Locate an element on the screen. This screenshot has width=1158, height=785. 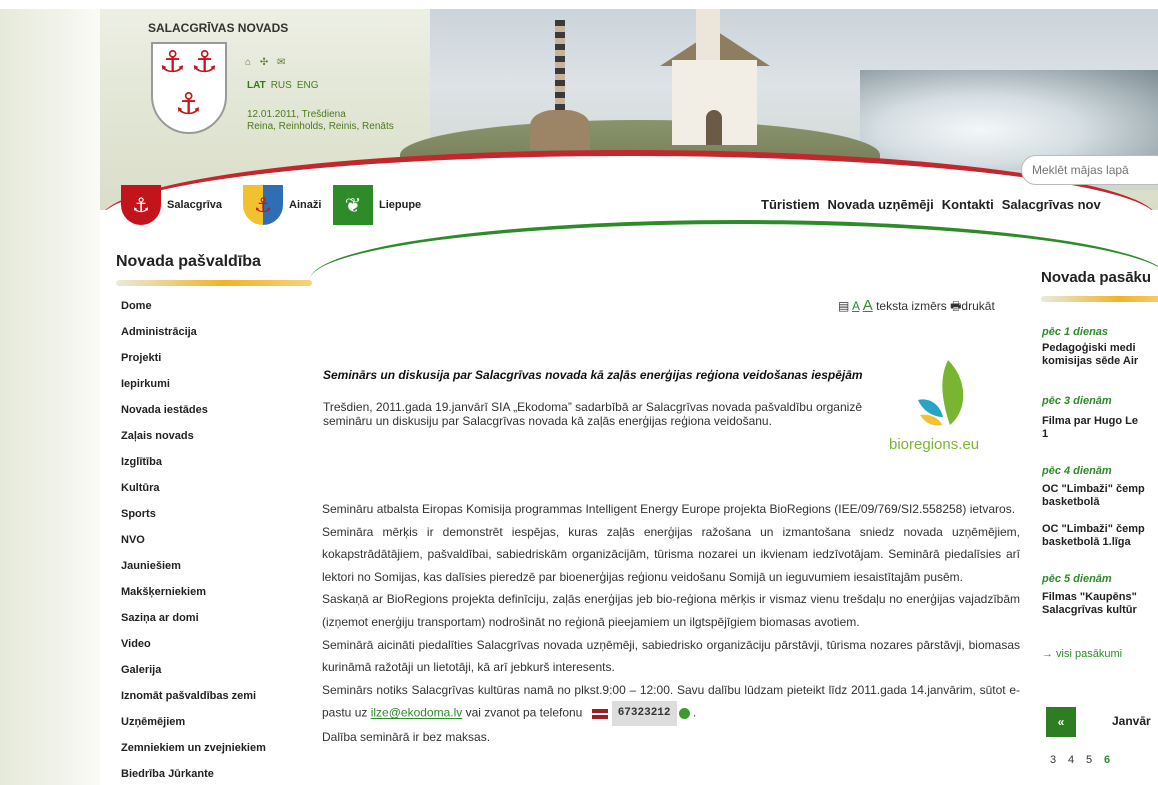
sidebar-item-sports: Sports is located at coordinates (193, 521).